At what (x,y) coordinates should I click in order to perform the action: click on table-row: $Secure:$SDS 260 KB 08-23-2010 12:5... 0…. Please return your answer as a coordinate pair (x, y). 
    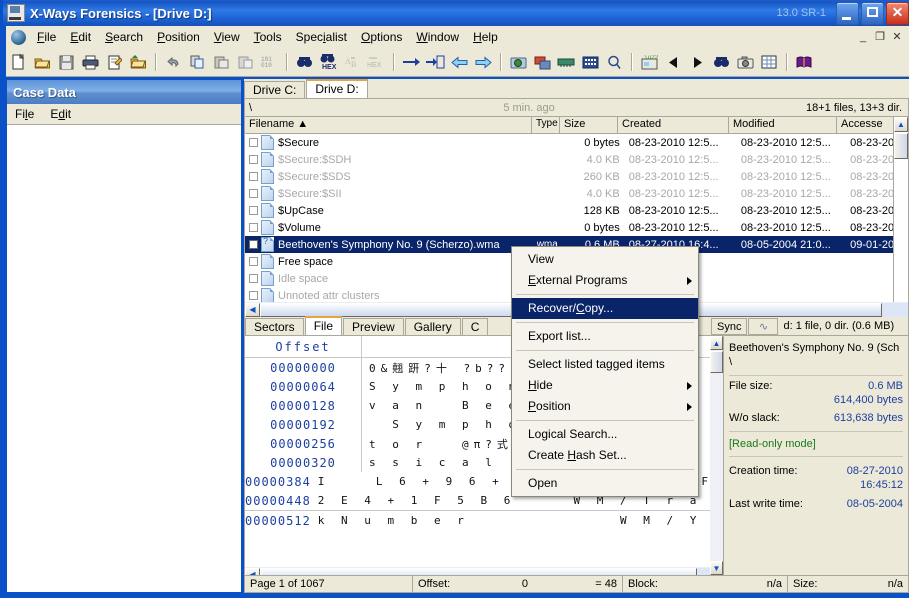
    Looking at the image, I should click on (576, 176).